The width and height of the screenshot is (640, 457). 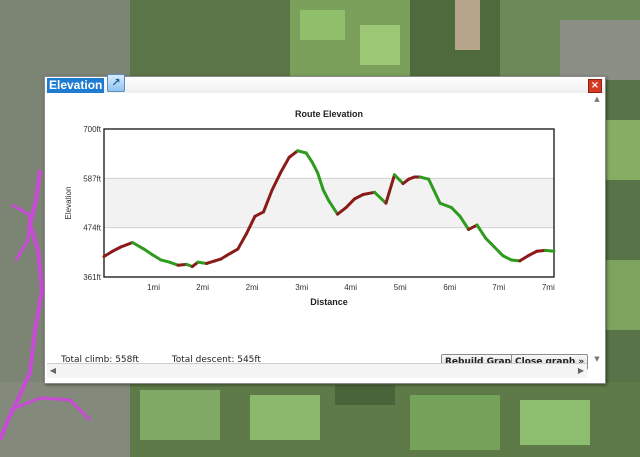 I want to click on window-titlebar: Elevation ↗ ×, so click(x=325, y=83).